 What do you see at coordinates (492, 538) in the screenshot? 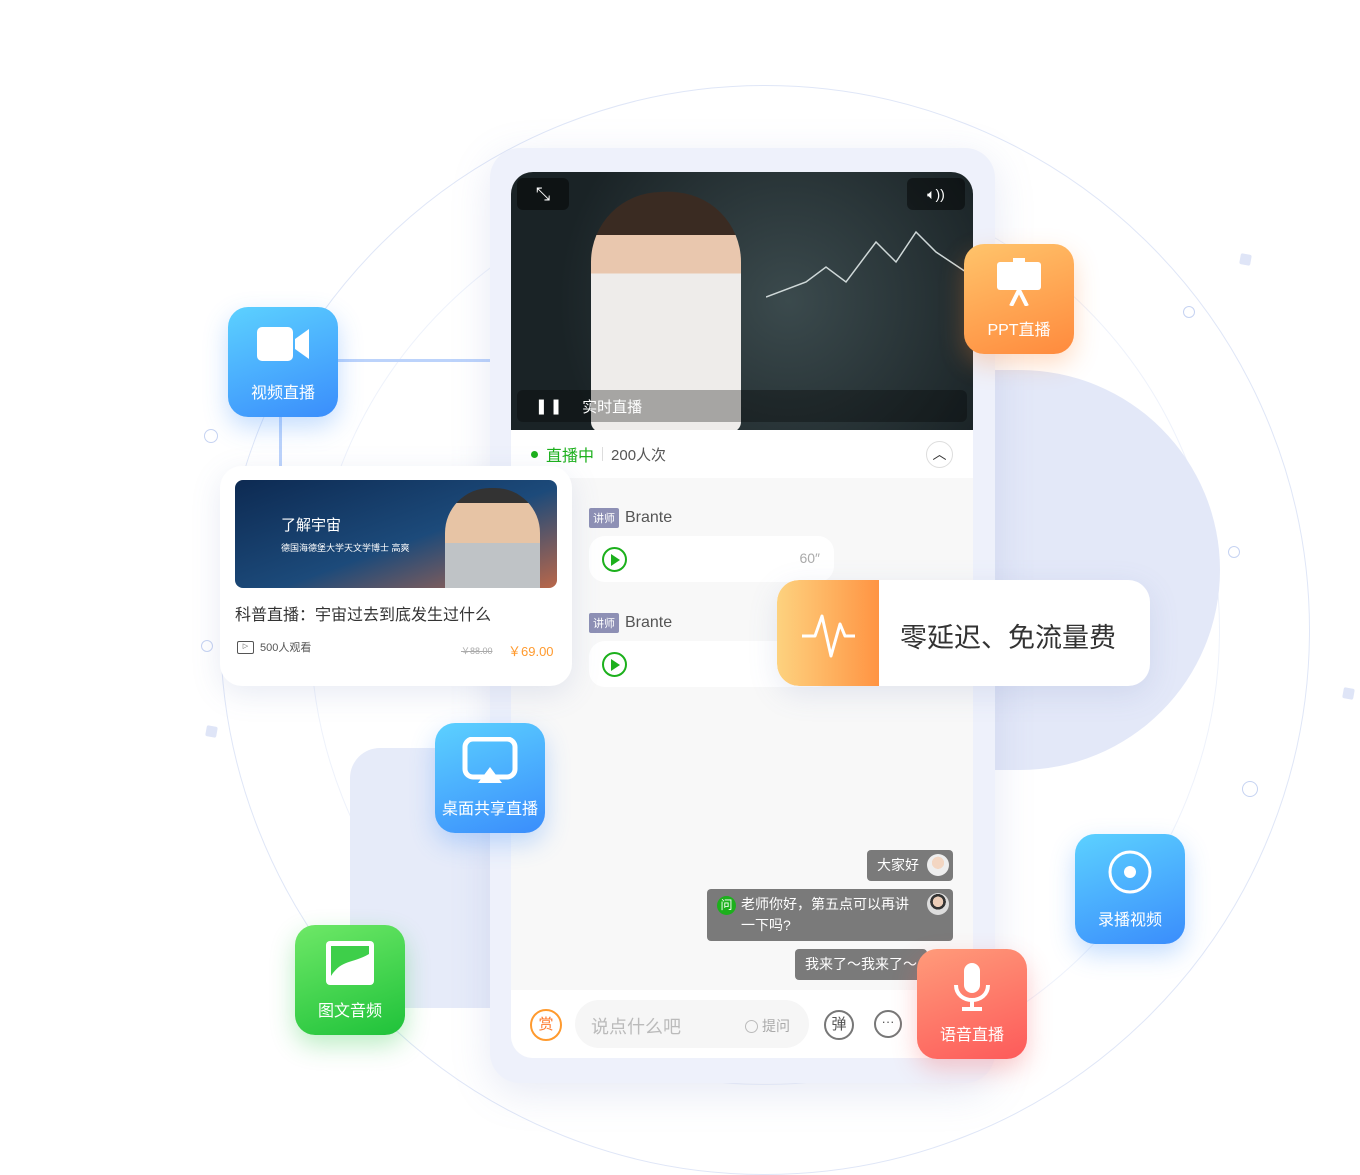
I see `lecturer-photo` at bounding box center [492, 538].